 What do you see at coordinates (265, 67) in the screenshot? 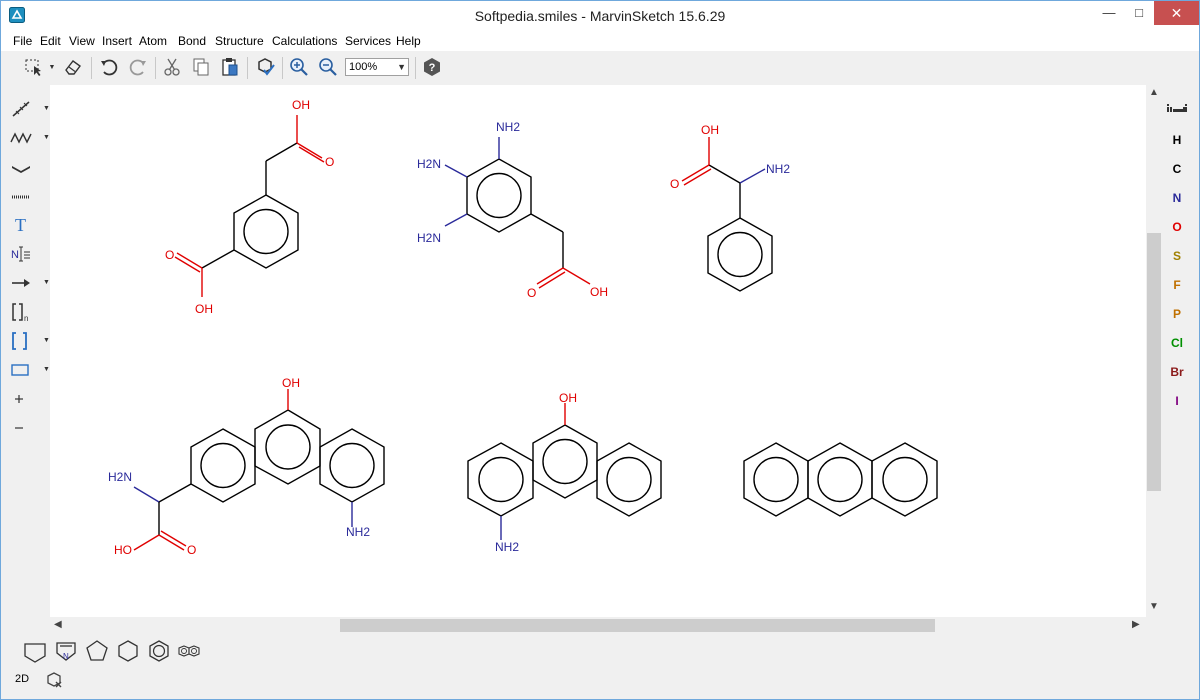
I see `check-structure-button` at bounding box center [265, 67].